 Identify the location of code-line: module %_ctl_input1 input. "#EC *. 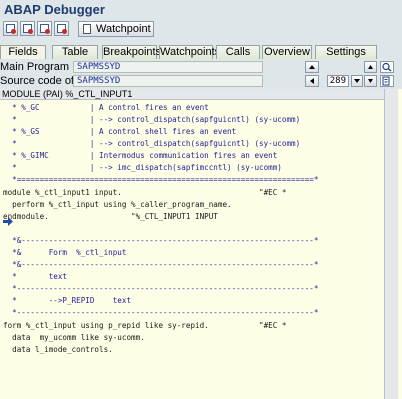
(145, 192).